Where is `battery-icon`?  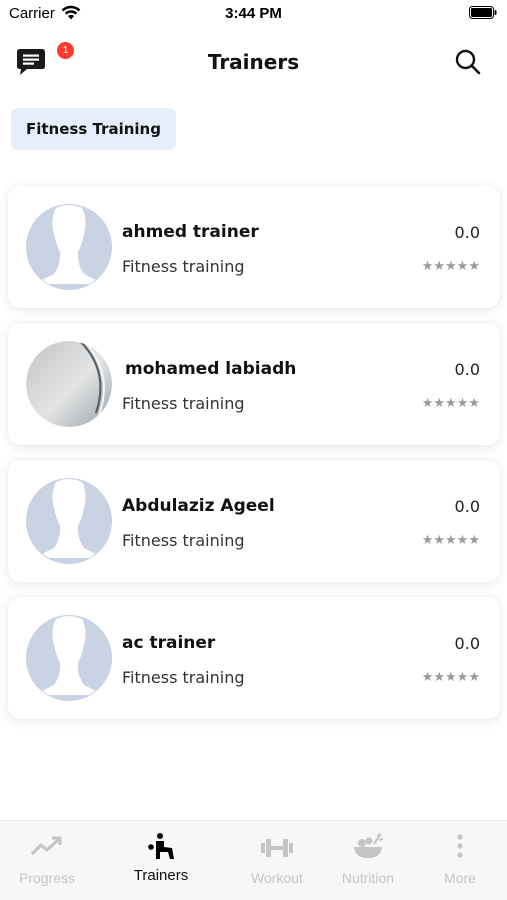
battery-icon is located at coordinates (483, 12).